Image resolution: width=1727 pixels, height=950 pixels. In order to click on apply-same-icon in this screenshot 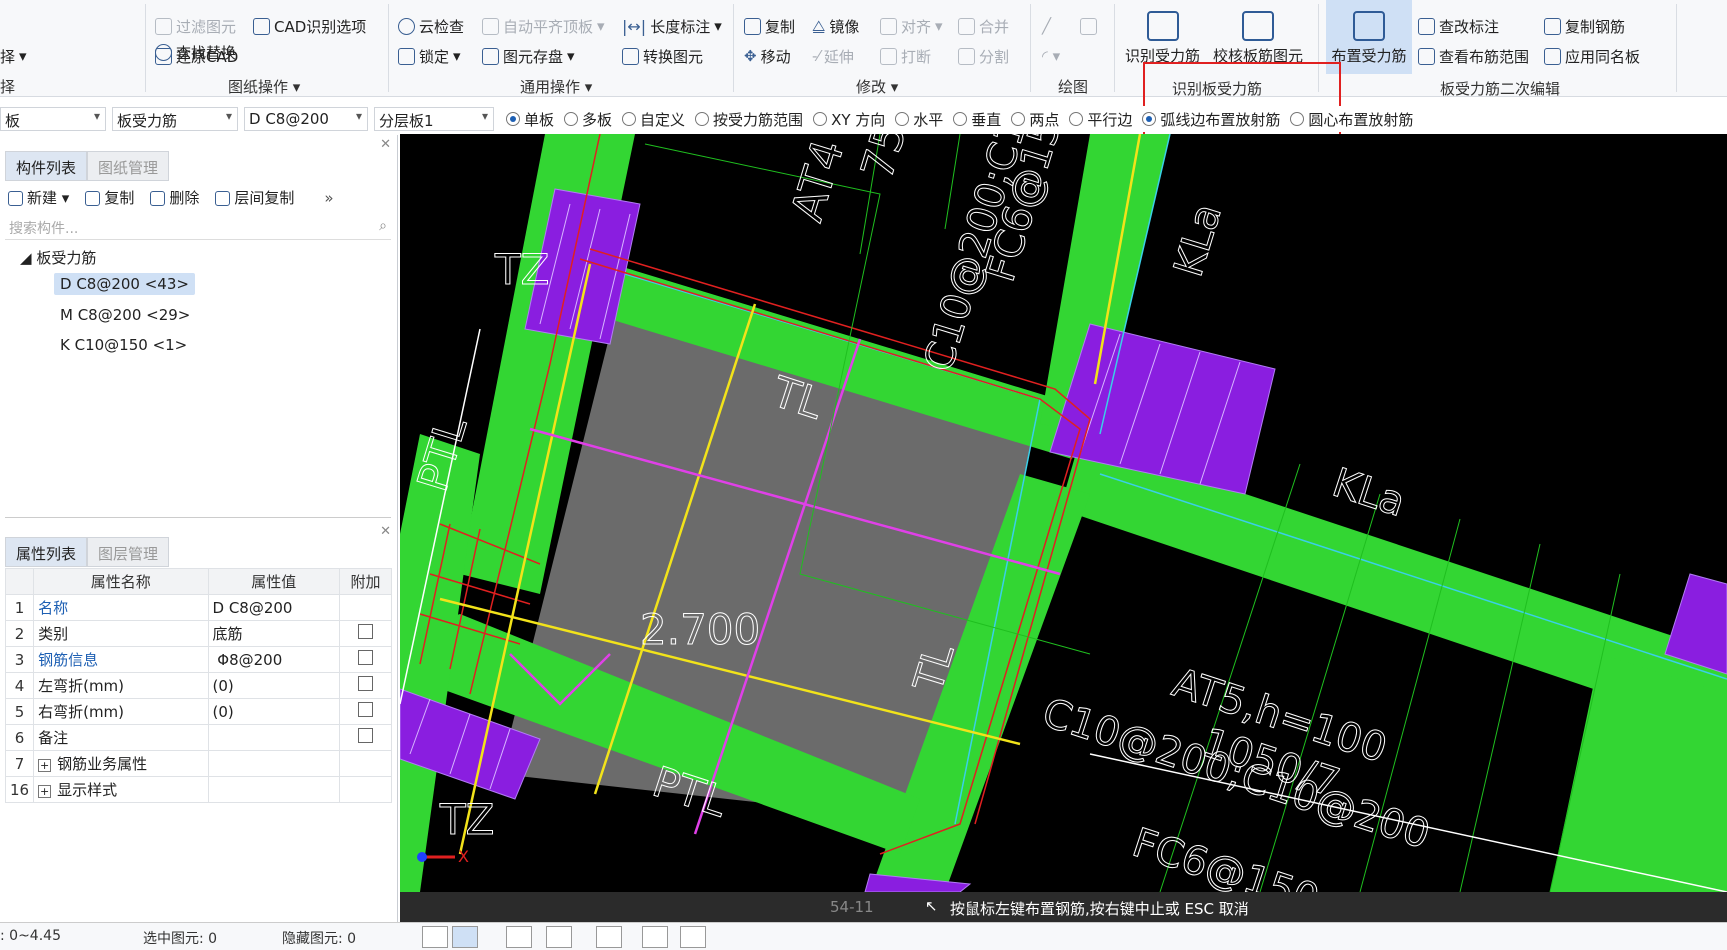, I will do `click(1552, 56)`.